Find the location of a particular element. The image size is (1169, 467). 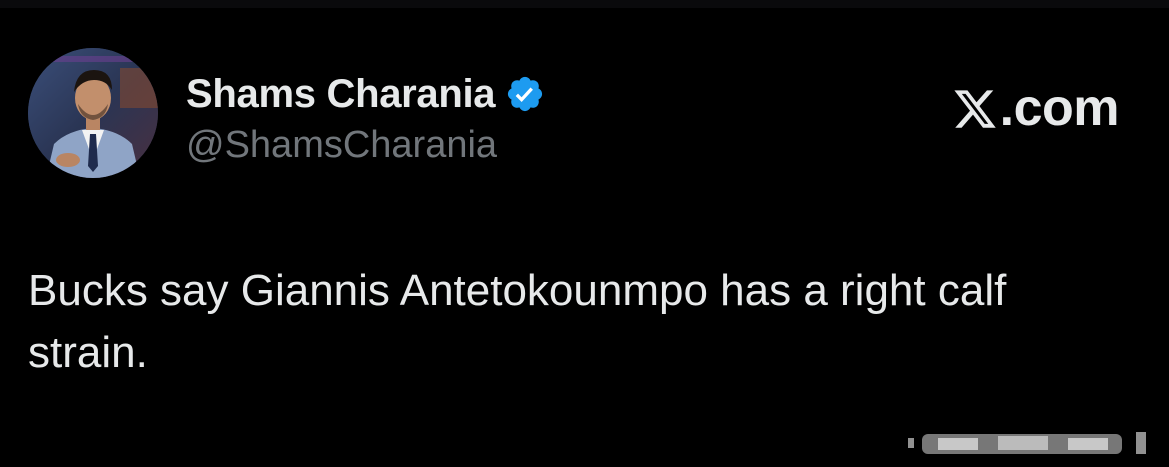

name-row: Shams Charania is located at coordinates (365, 94).